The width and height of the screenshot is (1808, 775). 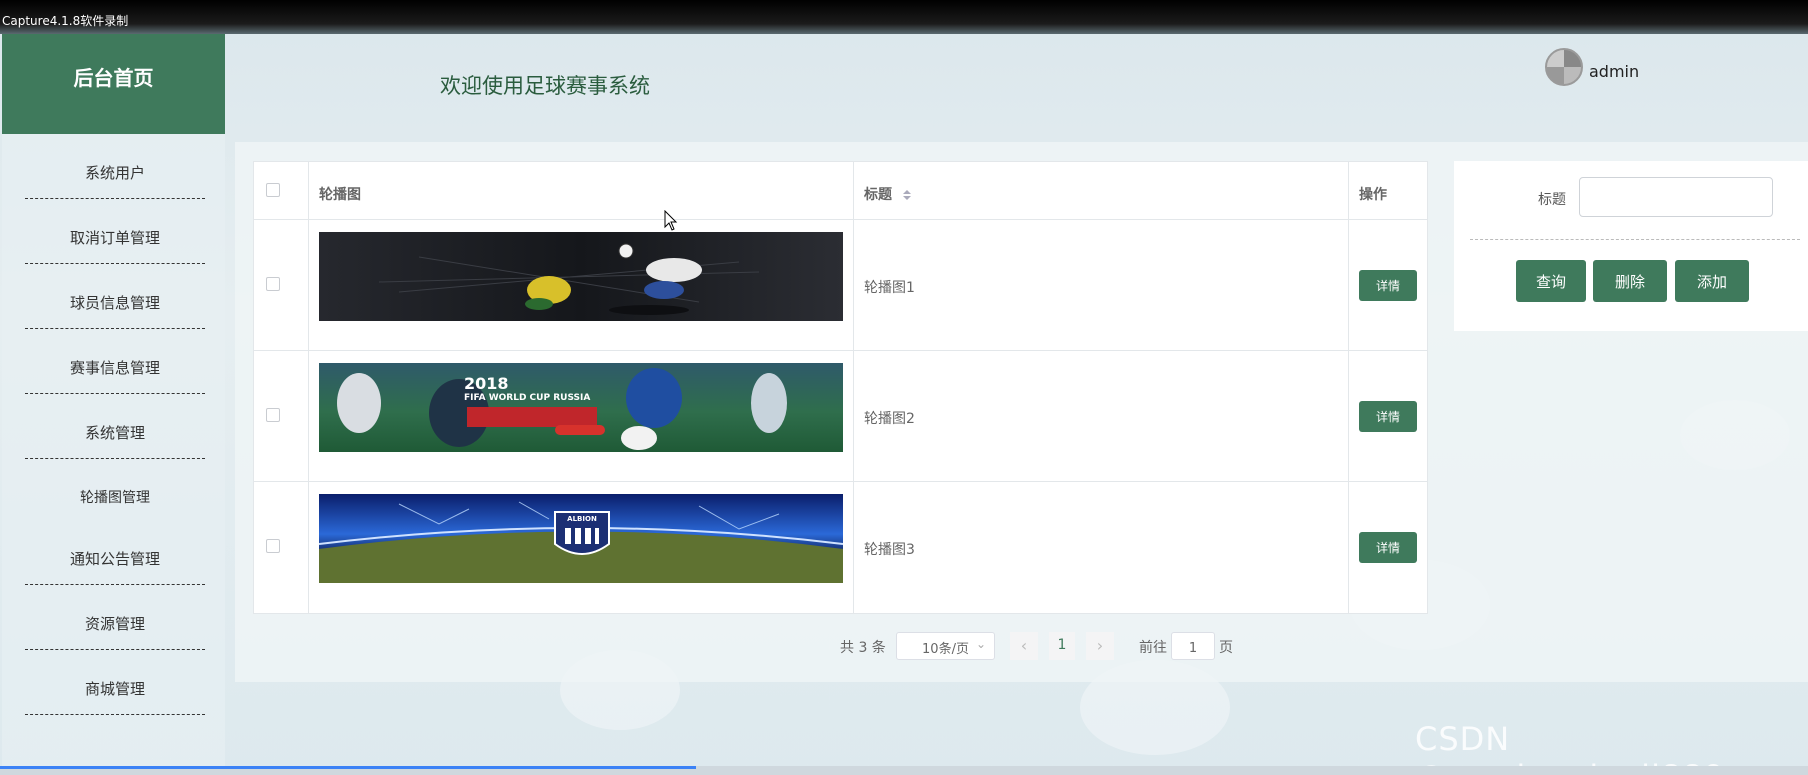 What do you see at coordinates (1100, 646) in the screenshot?
I see `next-page-icon: ›` at bounding box center [1100, 646].